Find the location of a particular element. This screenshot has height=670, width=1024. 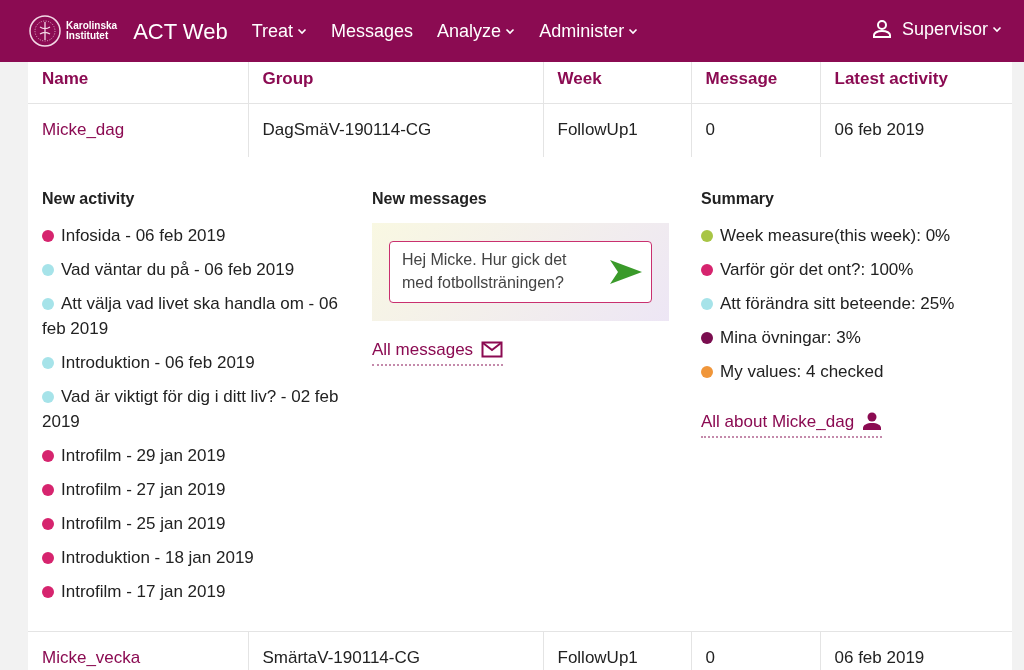

menu-link: Messages is located at coordinates (372, 31).